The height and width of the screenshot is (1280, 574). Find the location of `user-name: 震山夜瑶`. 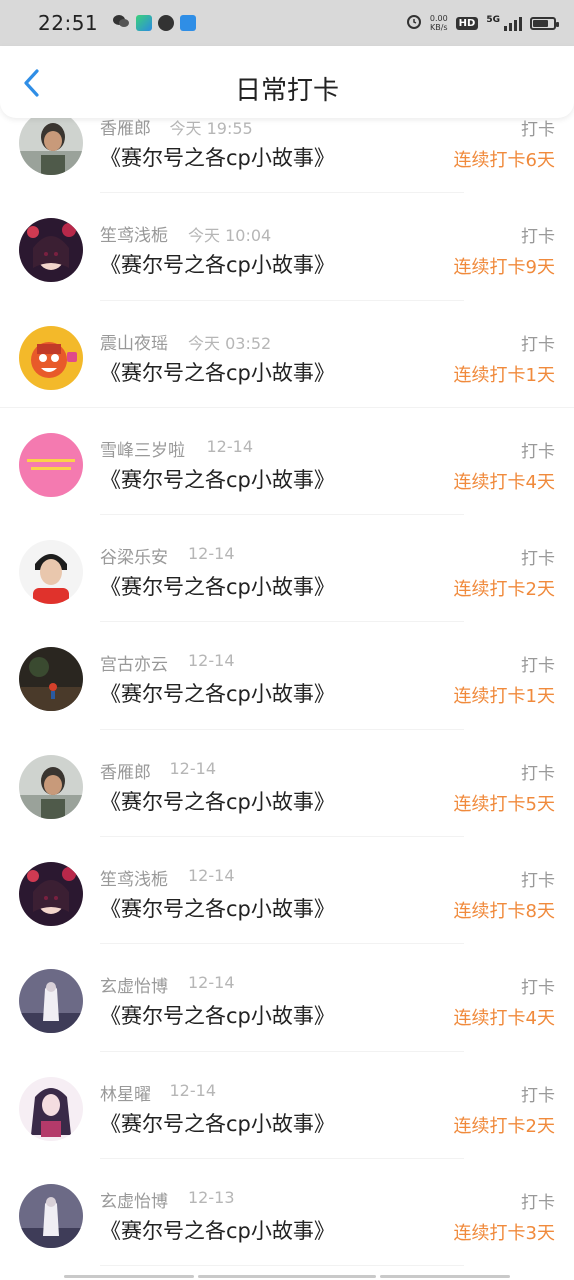

user-name: 震山夜瑶 is located at coordinates (134, 341).